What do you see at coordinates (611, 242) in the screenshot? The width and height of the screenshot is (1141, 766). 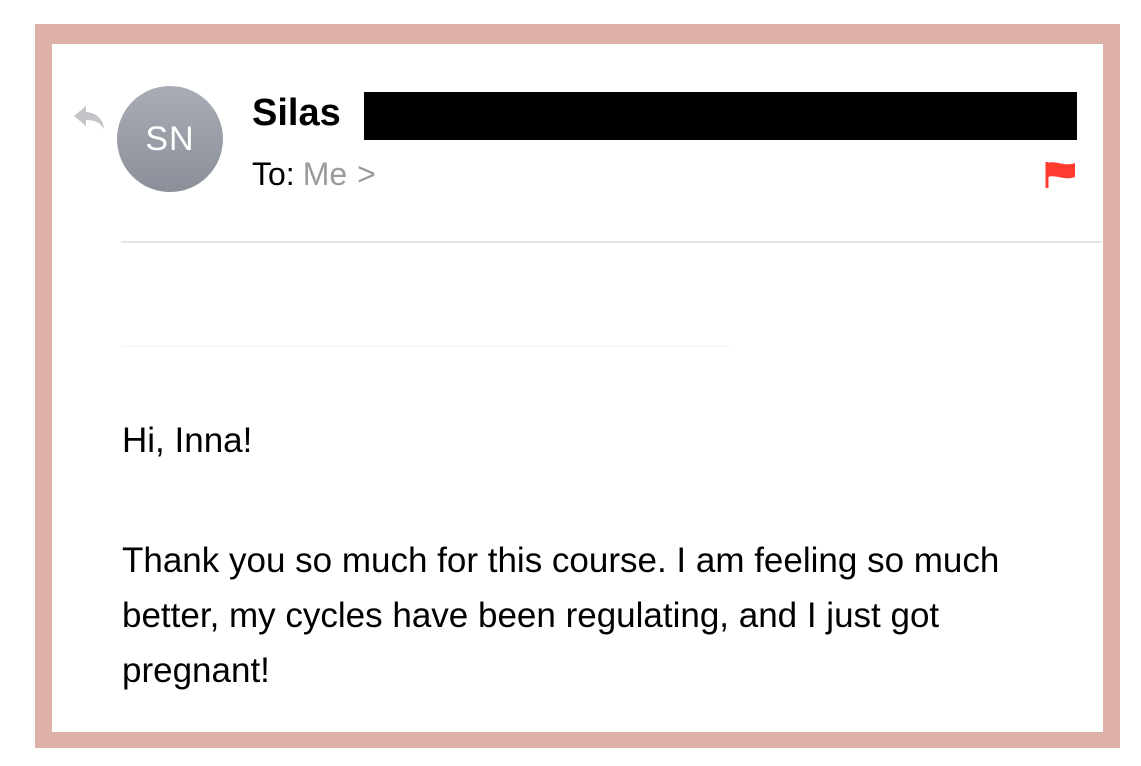 I see `header-divider` at bounding box center [611, 242].